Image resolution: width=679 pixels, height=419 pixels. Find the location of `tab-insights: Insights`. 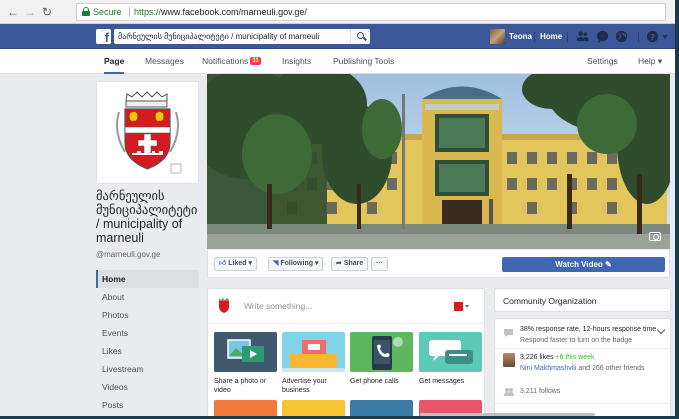

tab-insights: Insights is located at coordinates (296, 61).